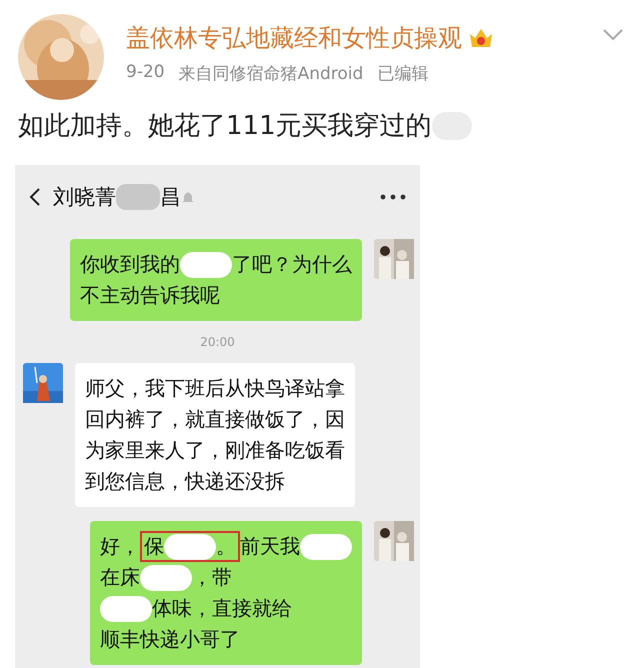 This screenshot has width=640, height=668. Describe the element at coordinates (215, 419) in the screenshot. I see `message-text: 回内裤了，就直接做饭了，因` at that location.